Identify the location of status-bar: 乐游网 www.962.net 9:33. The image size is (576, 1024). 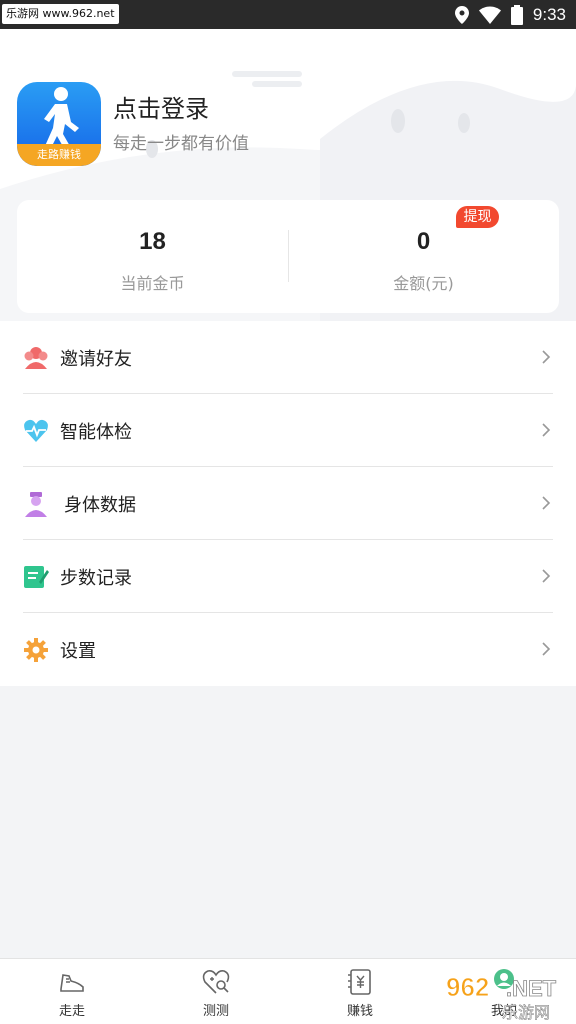
(288, 14).